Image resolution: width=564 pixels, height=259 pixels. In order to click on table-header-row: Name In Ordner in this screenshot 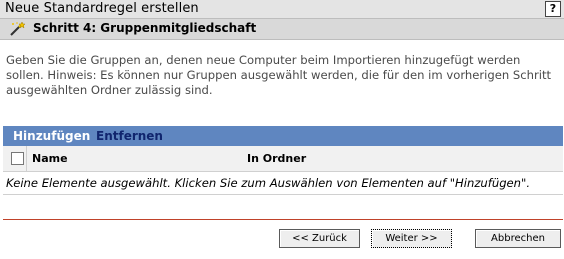, I will do `click(283, 159)`.